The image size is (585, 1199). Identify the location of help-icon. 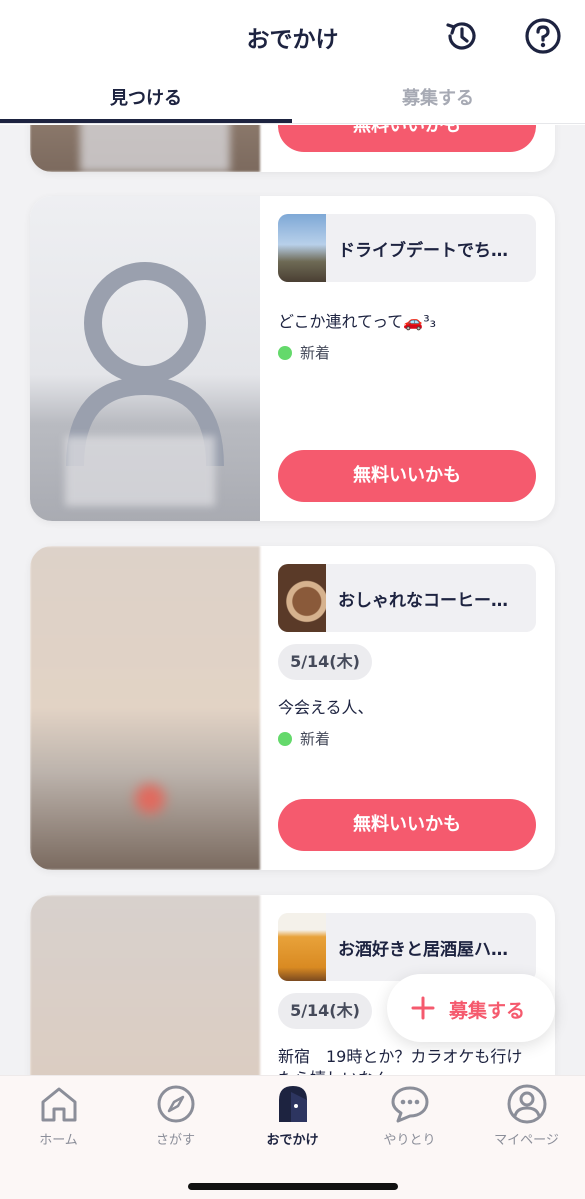
(543, 36).